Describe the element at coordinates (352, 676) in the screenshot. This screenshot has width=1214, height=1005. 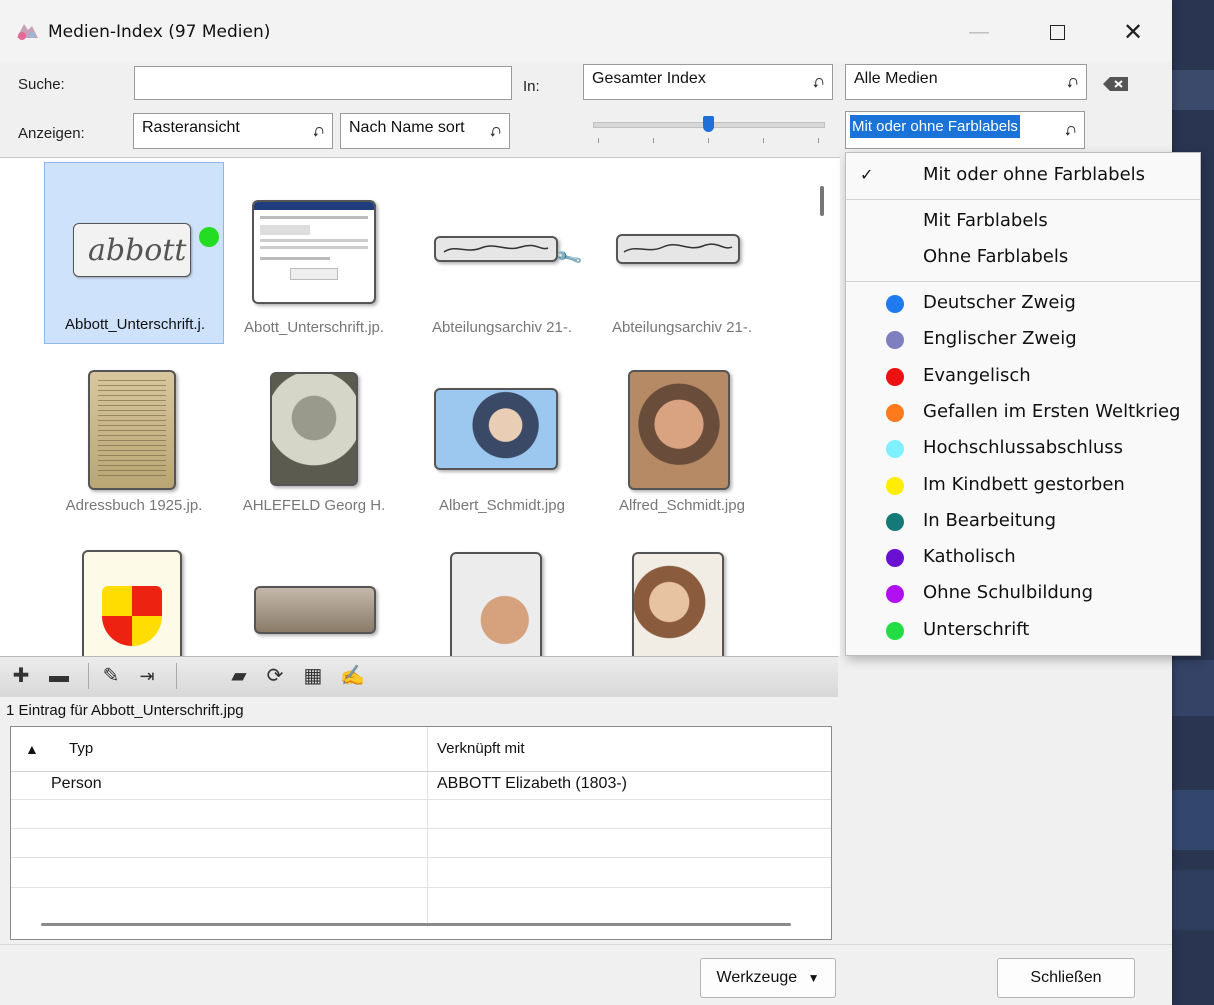
I see `edit-note-icon: ✍` at that location.